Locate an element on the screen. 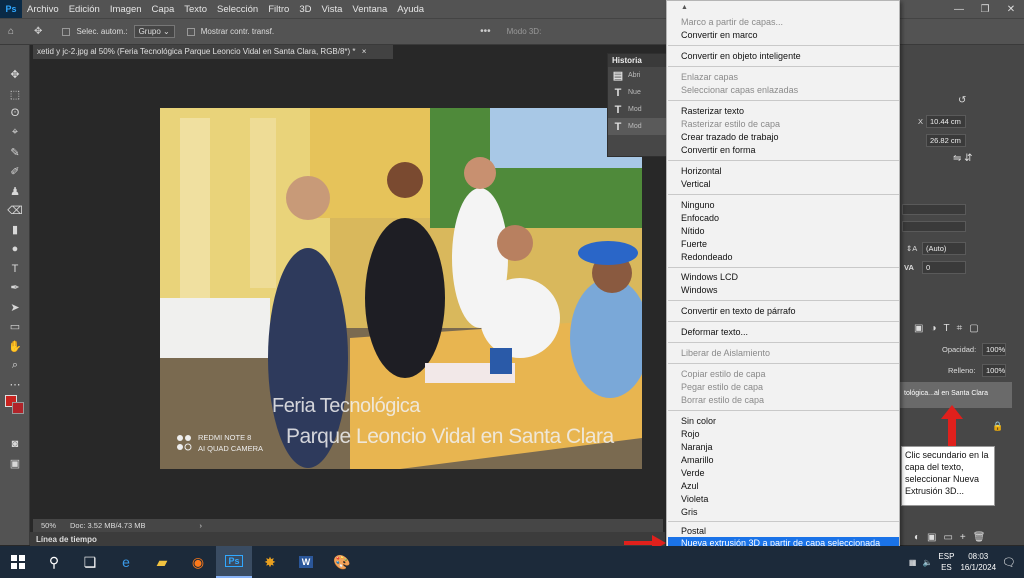 The height and width of the screenshot is (578, 1024). background-color-swatch is located at coordinates (18, 408).